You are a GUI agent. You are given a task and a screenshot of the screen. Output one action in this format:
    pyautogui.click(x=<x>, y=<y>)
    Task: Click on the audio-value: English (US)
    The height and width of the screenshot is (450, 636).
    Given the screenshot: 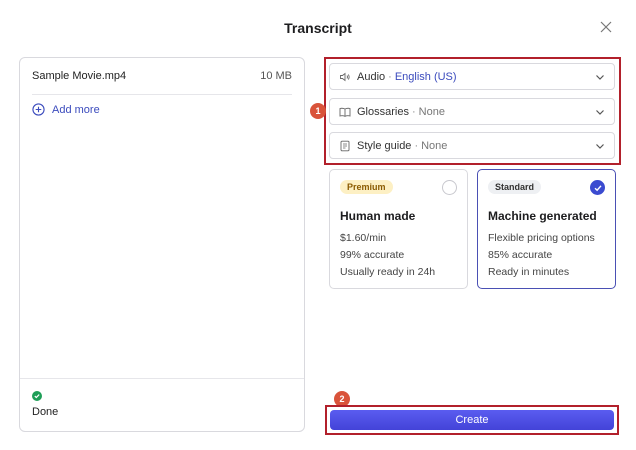 What is the action you would take?
    pyautogui.click(x=425, y=76)
    